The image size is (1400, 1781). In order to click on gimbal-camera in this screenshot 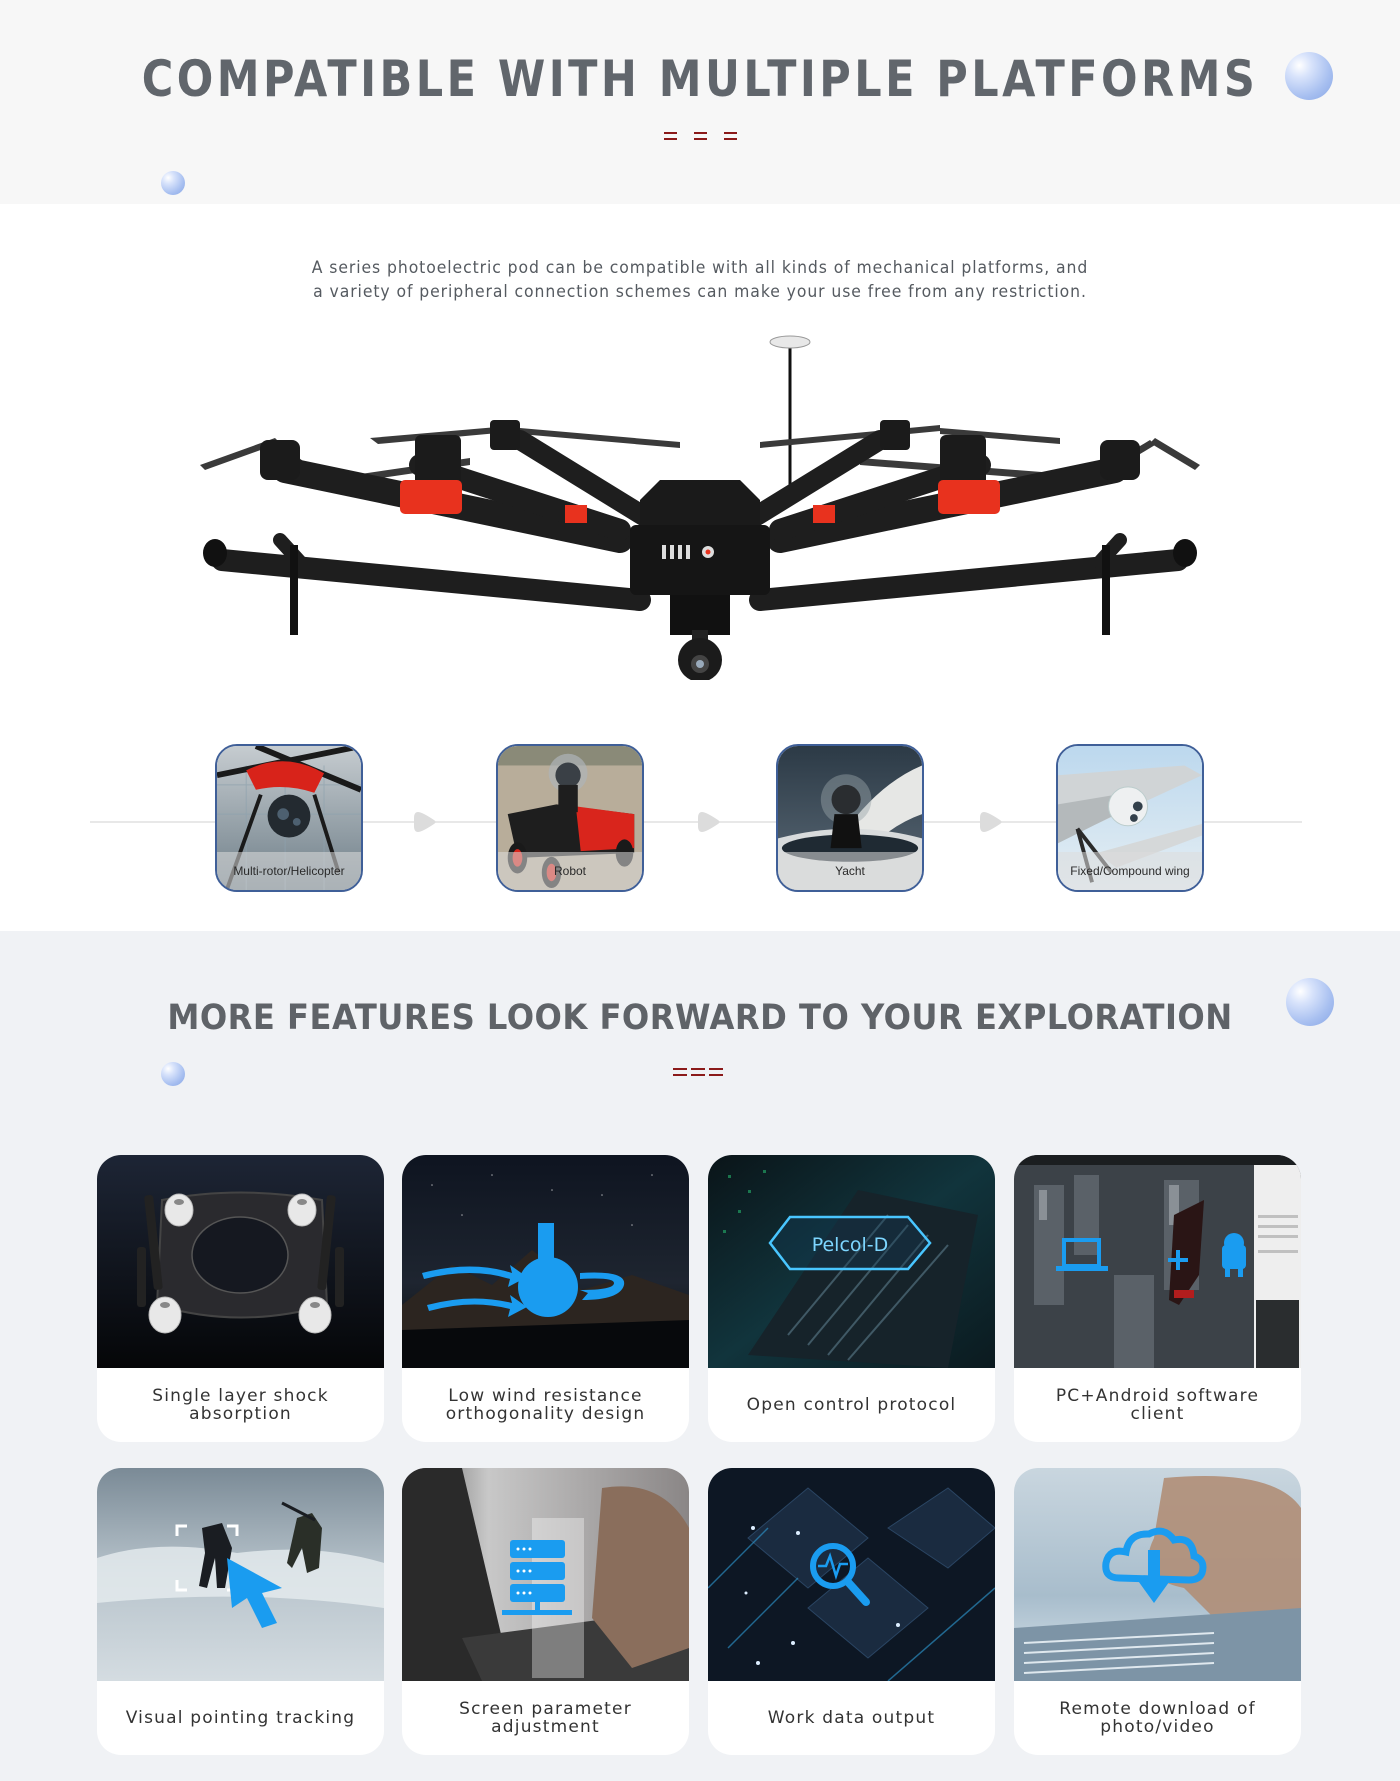, I will do `click(700, 655)`.